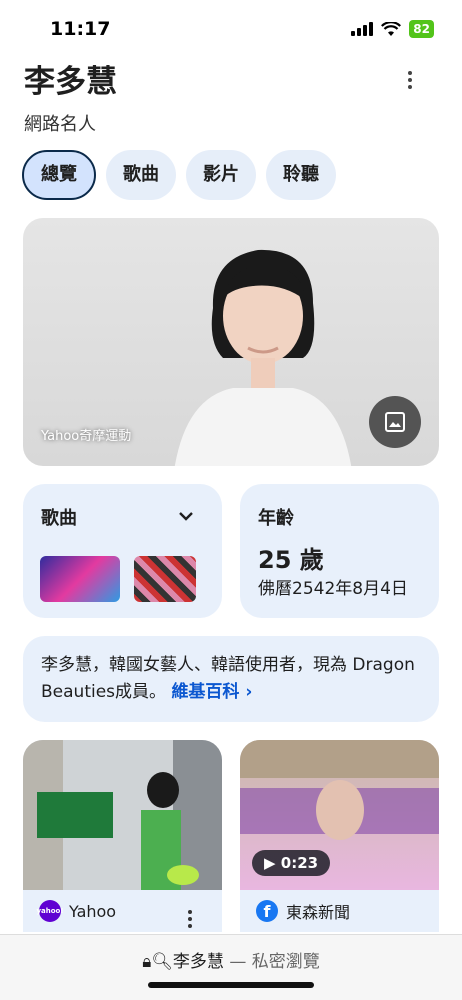  I want to click on media-source: 東森新聞, so click(318, 912).